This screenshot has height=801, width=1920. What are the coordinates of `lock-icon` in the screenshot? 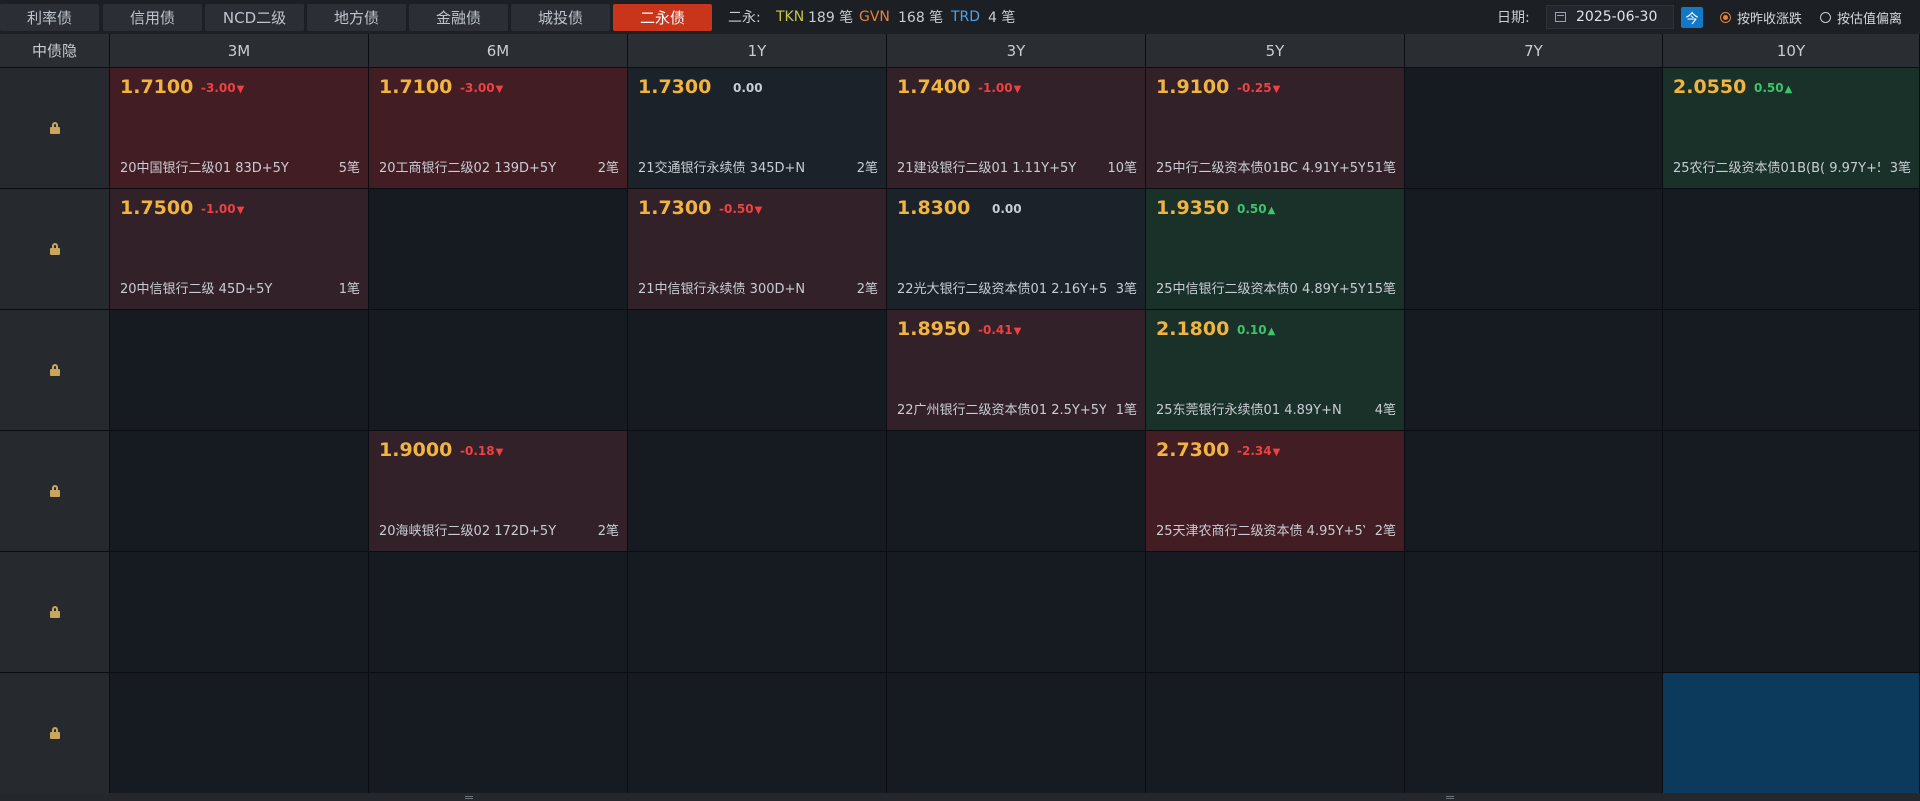 It's located at (54, 128).